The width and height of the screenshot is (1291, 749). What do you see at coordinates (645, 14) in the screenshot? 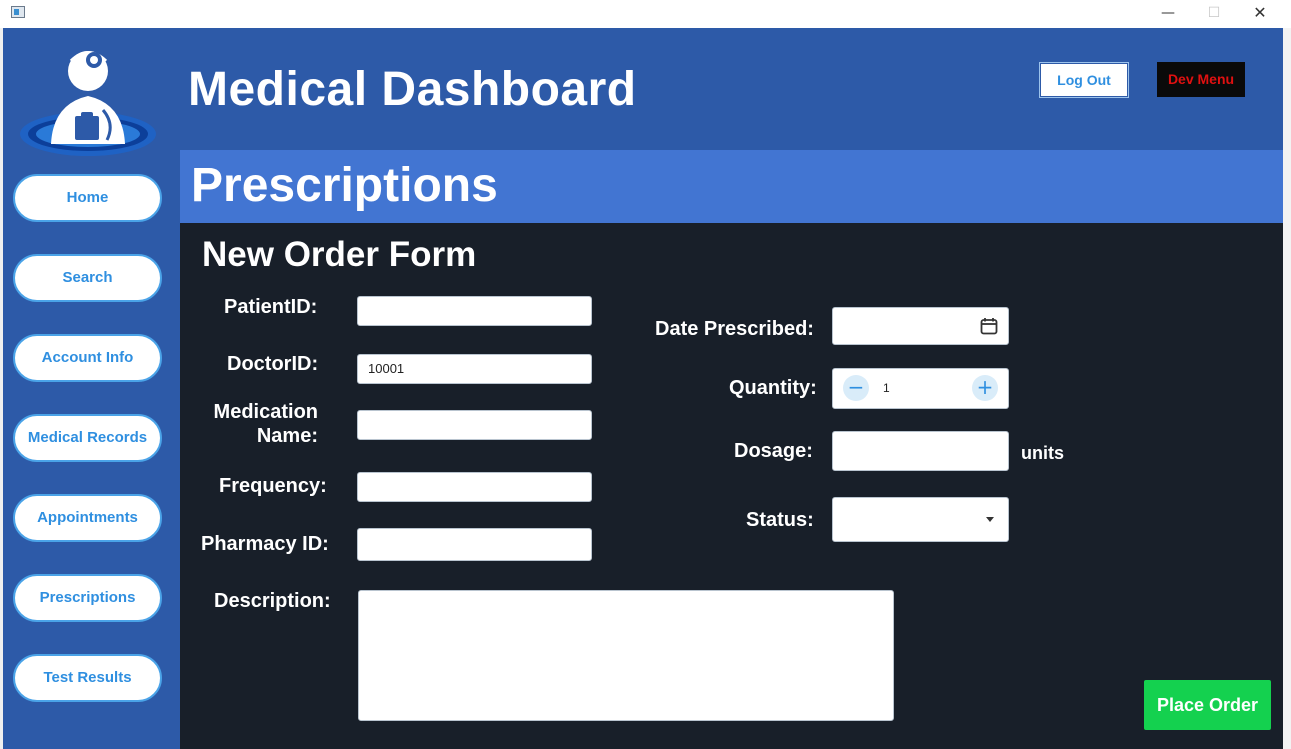
I see `window-titlebar: — ☐ ✕` at bounding box center [645, 14].